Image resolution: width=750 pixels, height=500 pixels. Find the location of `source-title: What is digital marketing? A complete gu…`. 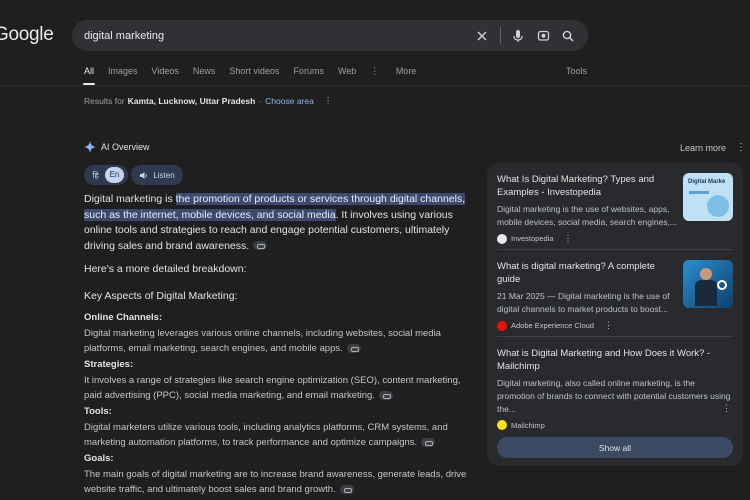

source-title: What is digital marketing? A complete gu… is located at coordinates (586, 273).